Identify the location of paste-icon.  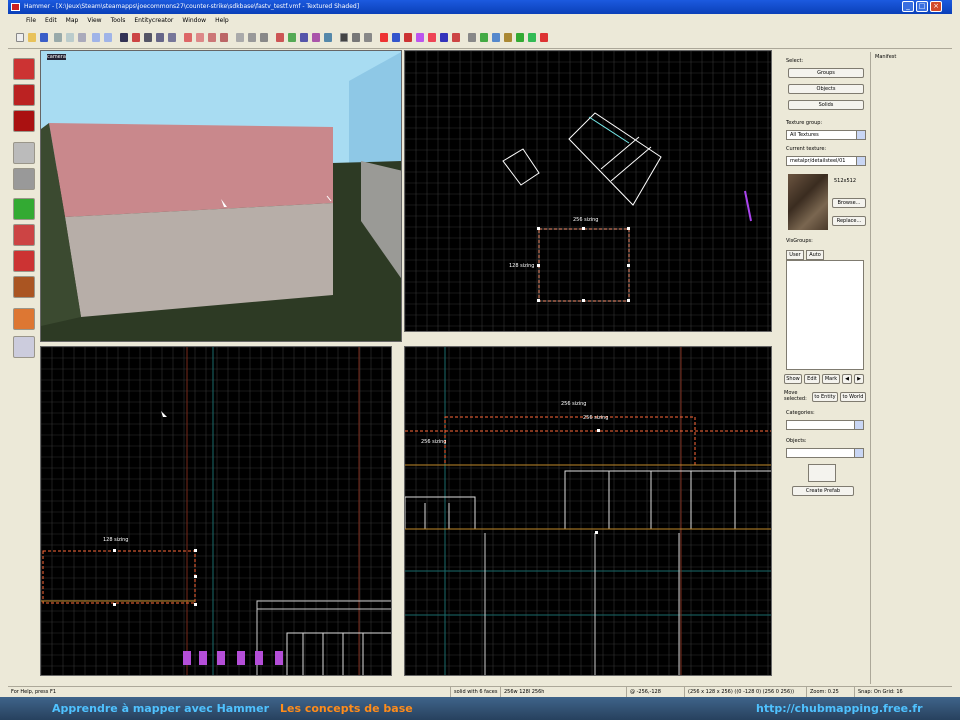
(82, 37).